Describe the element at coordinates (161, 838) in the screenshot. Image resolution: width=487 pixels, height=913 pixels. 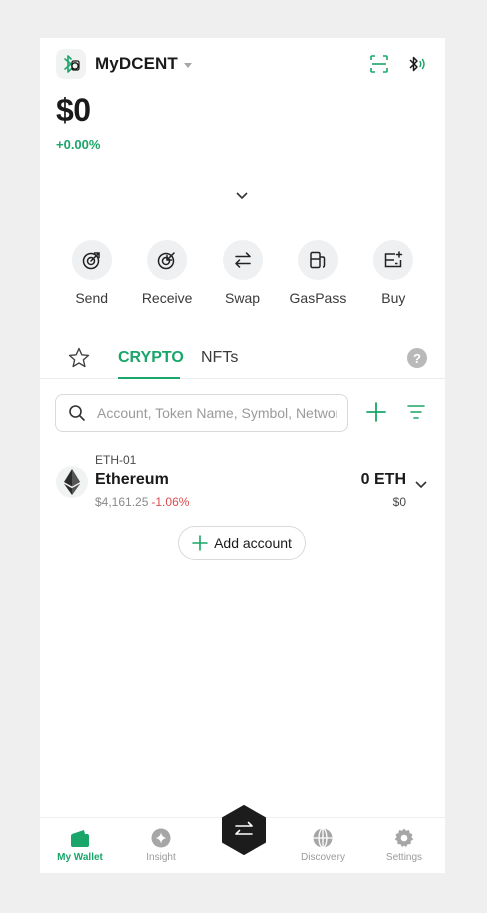
I see `insight-icon` at that location.